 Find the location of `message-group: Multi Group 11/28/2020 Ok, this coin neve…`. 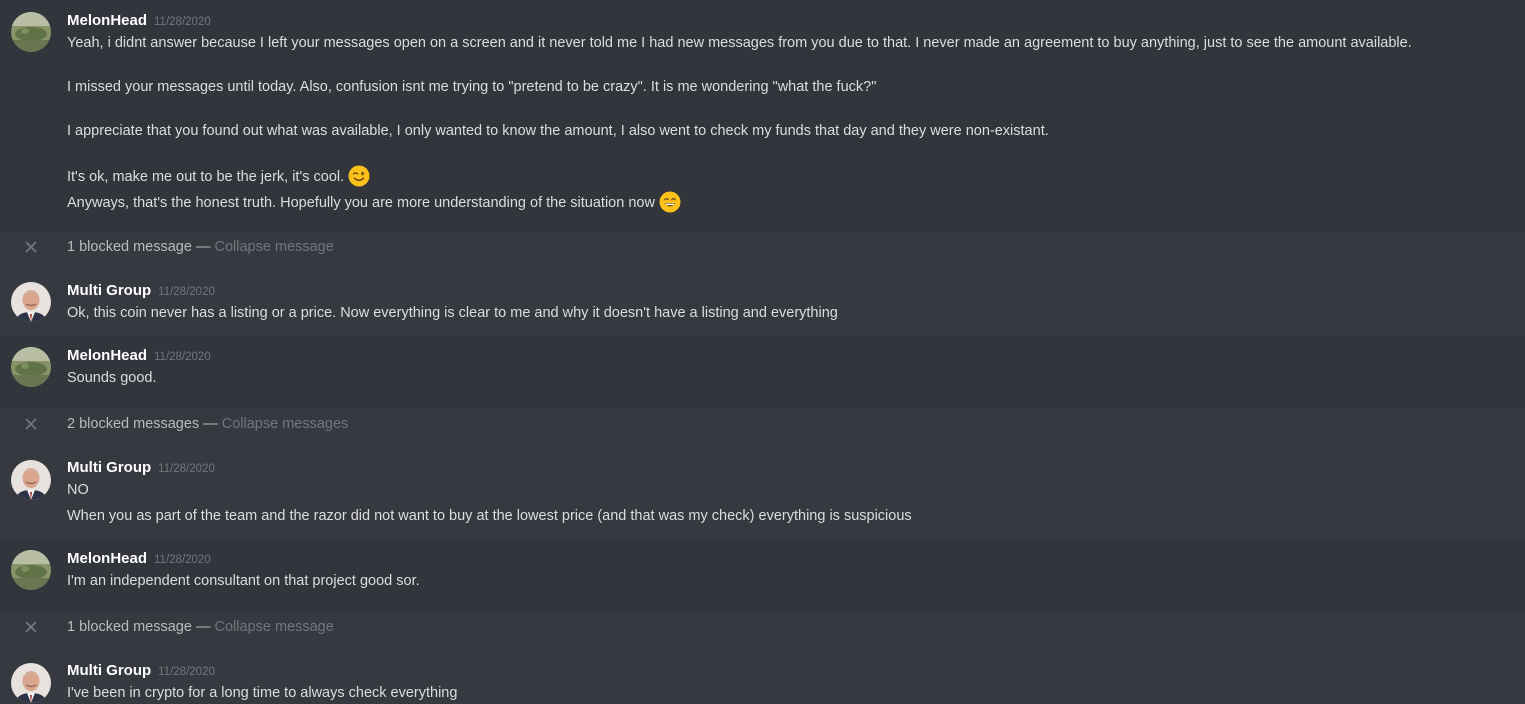

message-group: Multi Group 11/28/2020 Ok, this coin neve… is located at coordinates (762, 298).